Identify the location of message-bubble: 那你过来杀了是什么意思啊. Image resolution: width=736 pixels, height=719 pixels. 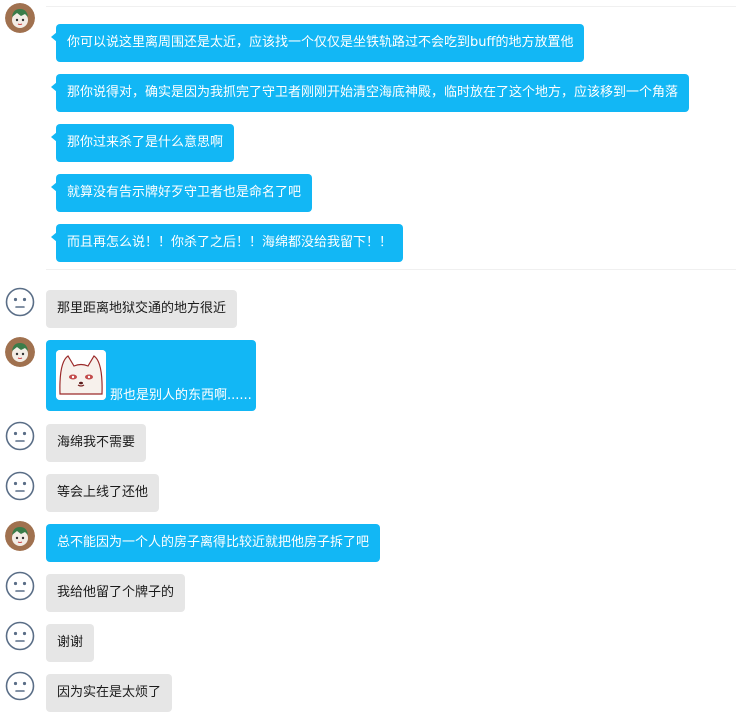
(142, 143).